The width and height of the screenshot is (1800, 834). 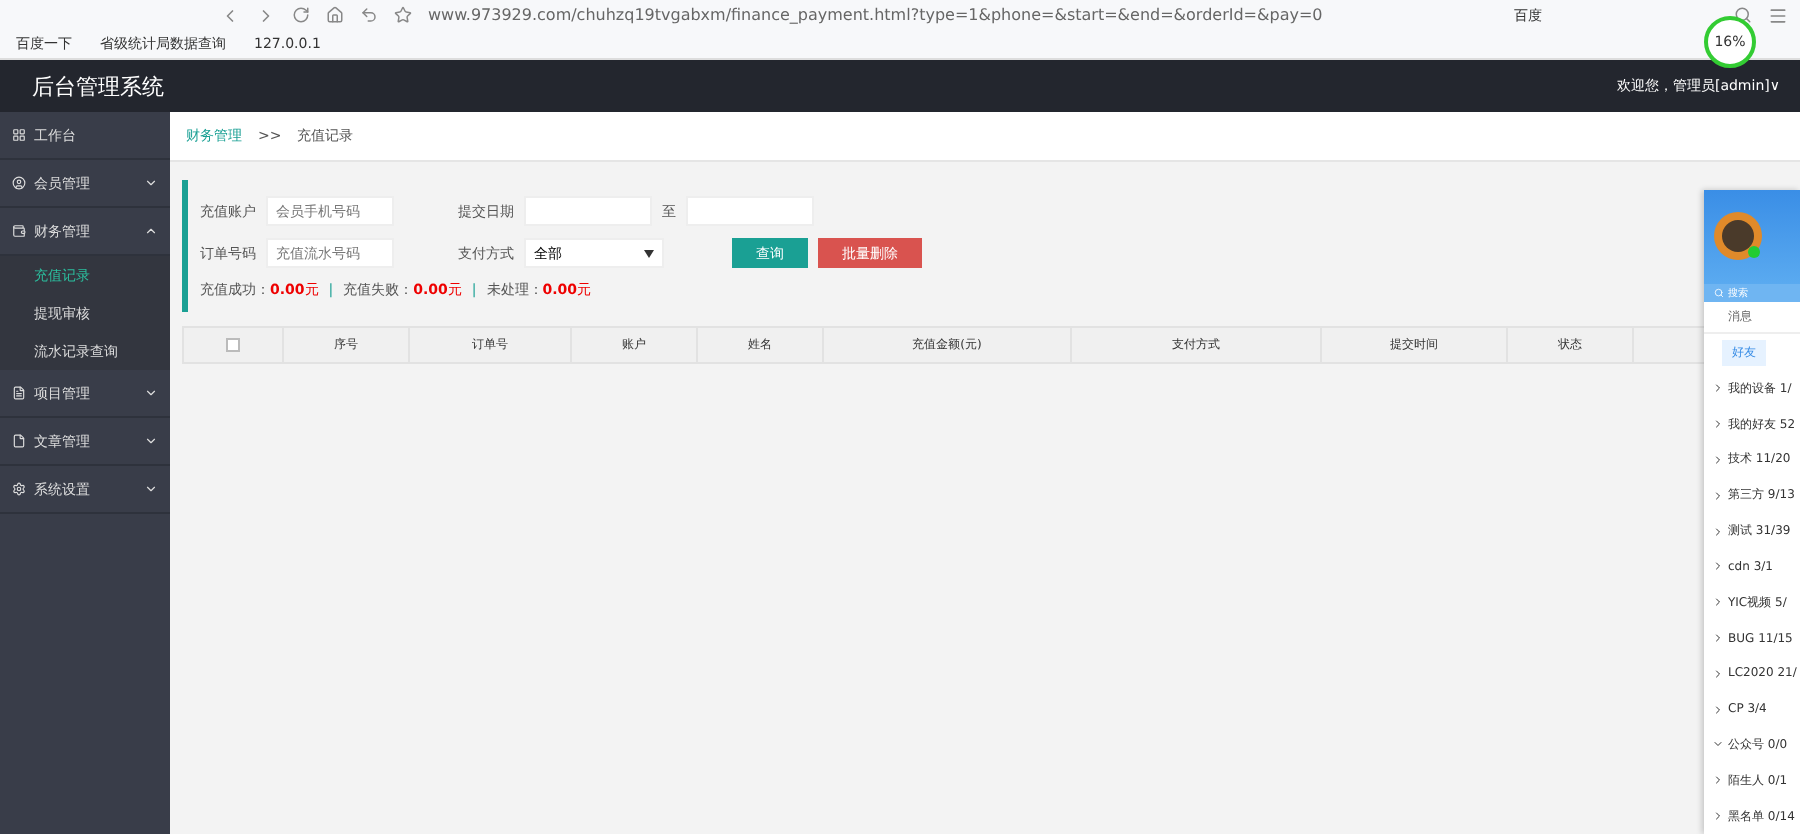 I want to click on star-icon, so click(x=403, y=15).